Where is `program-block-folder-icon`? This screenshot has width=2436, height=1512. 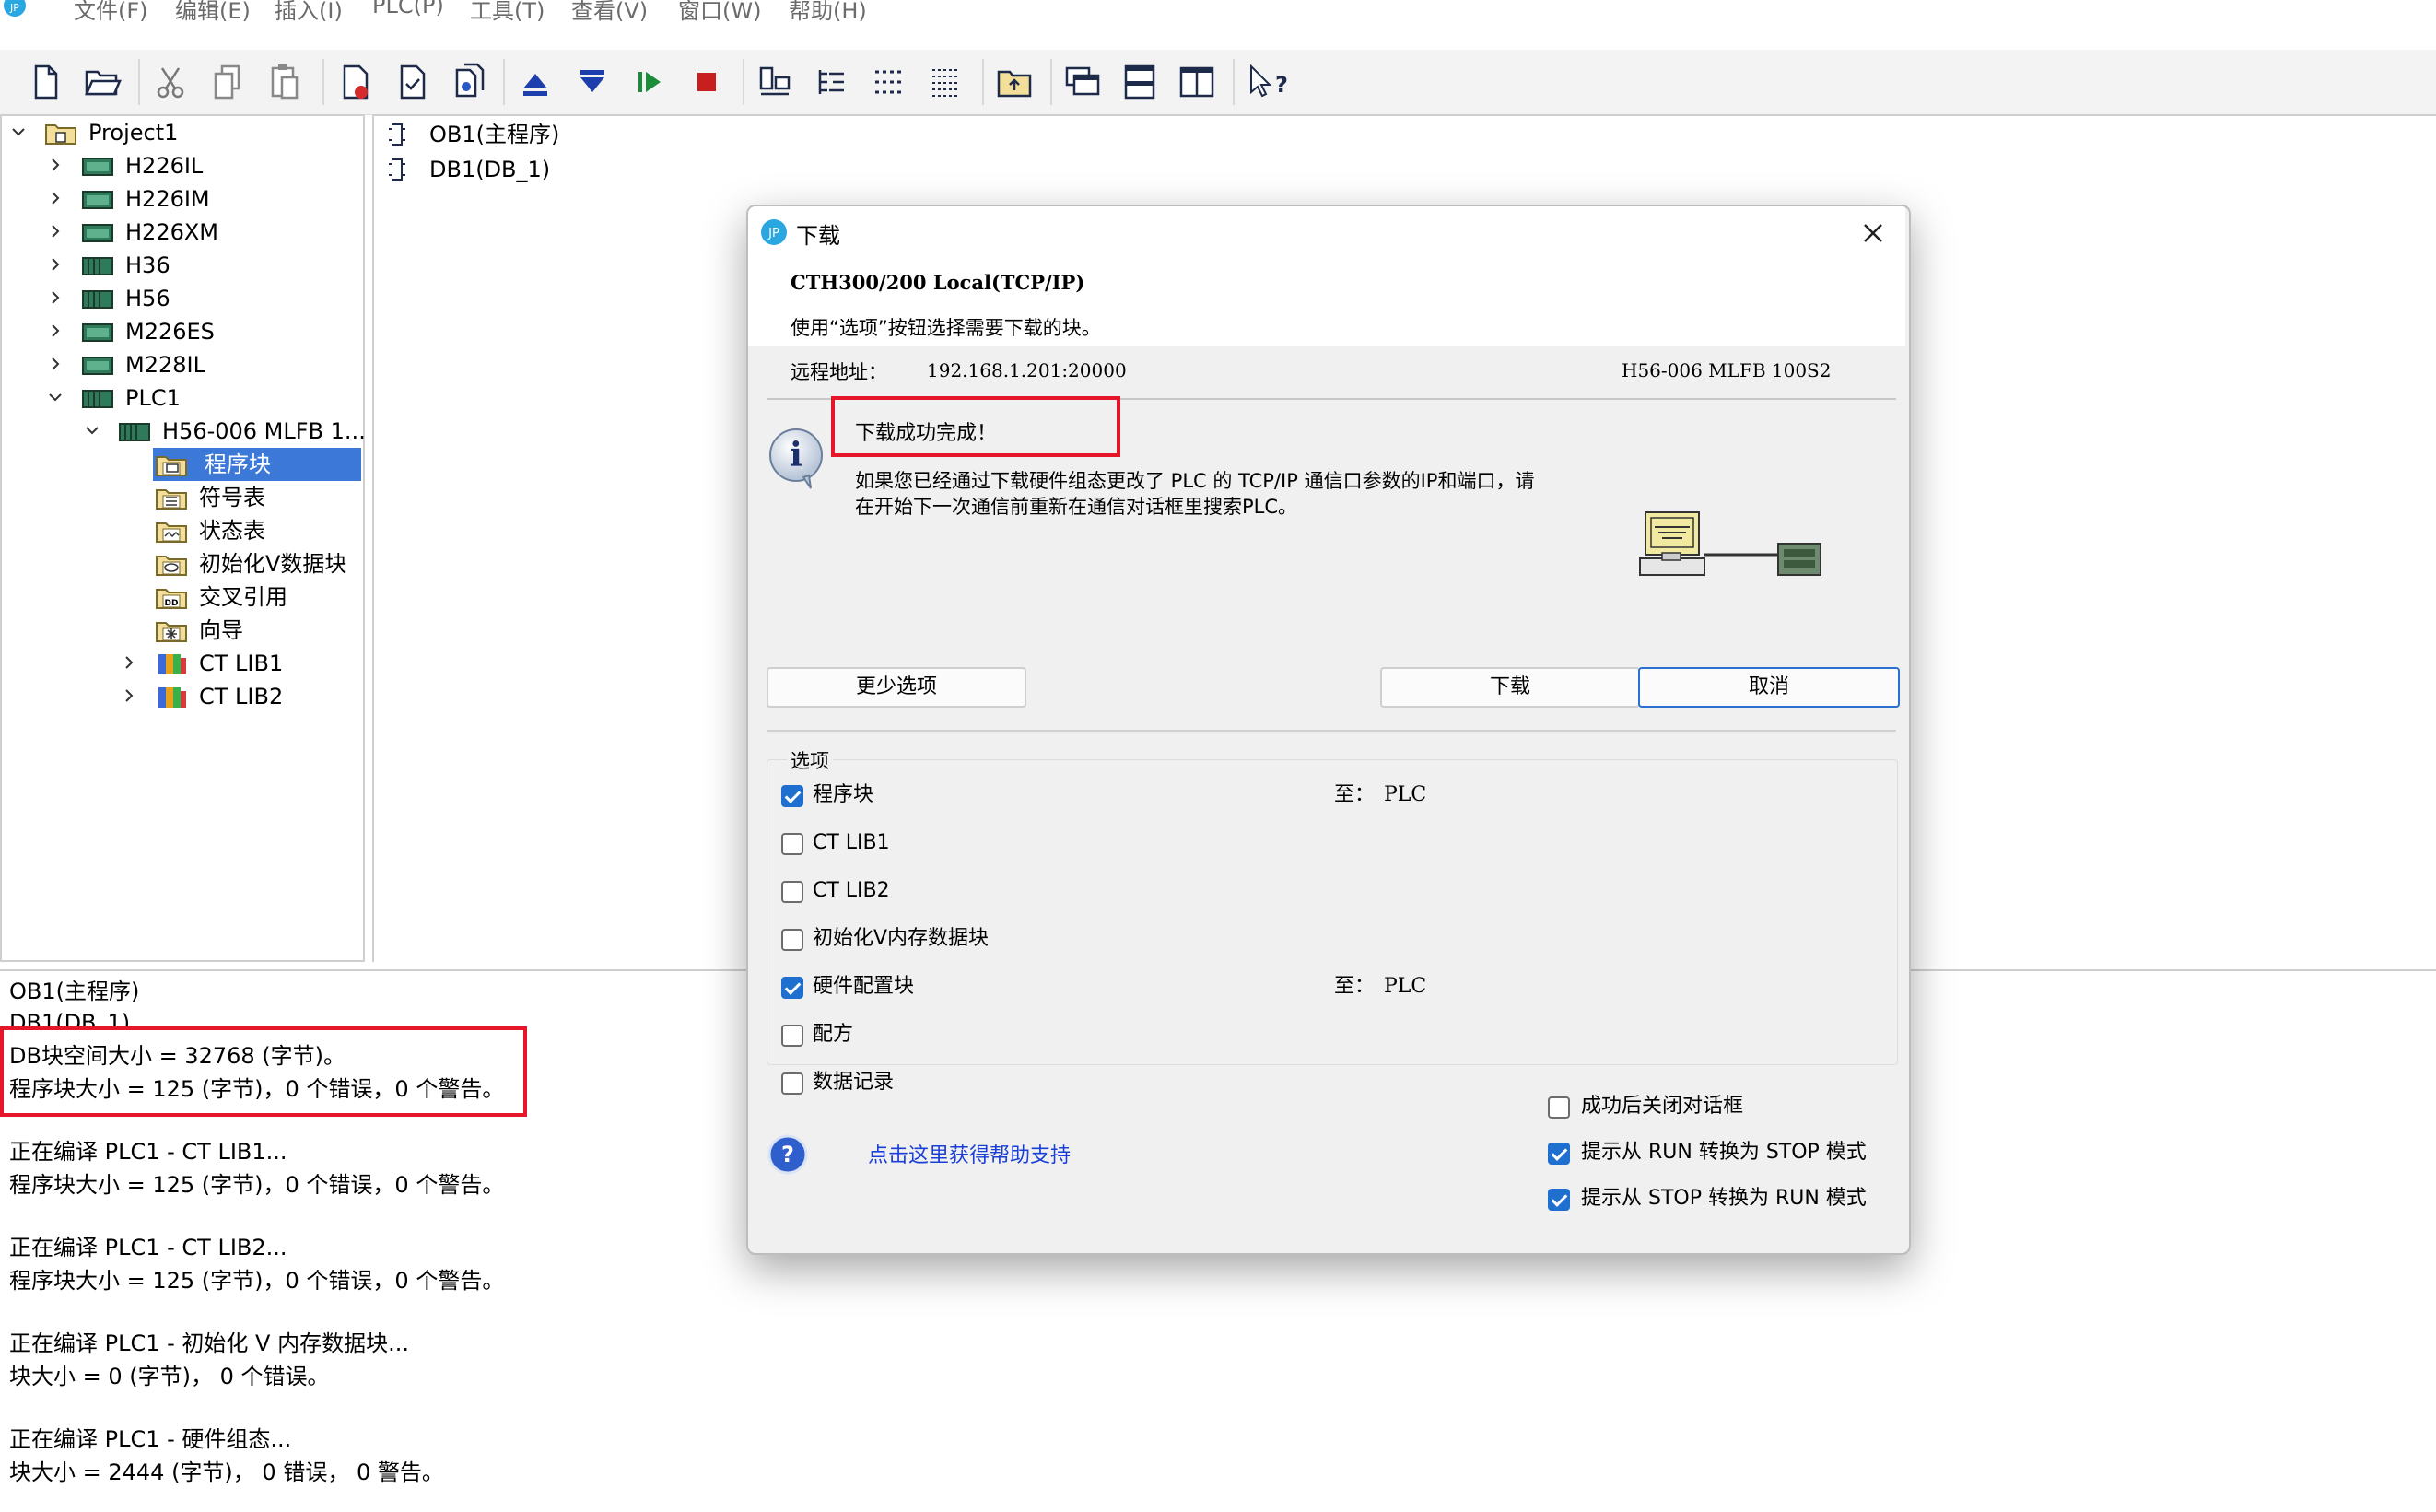
program-block-folder-icon is located at coordinates (171, 466).